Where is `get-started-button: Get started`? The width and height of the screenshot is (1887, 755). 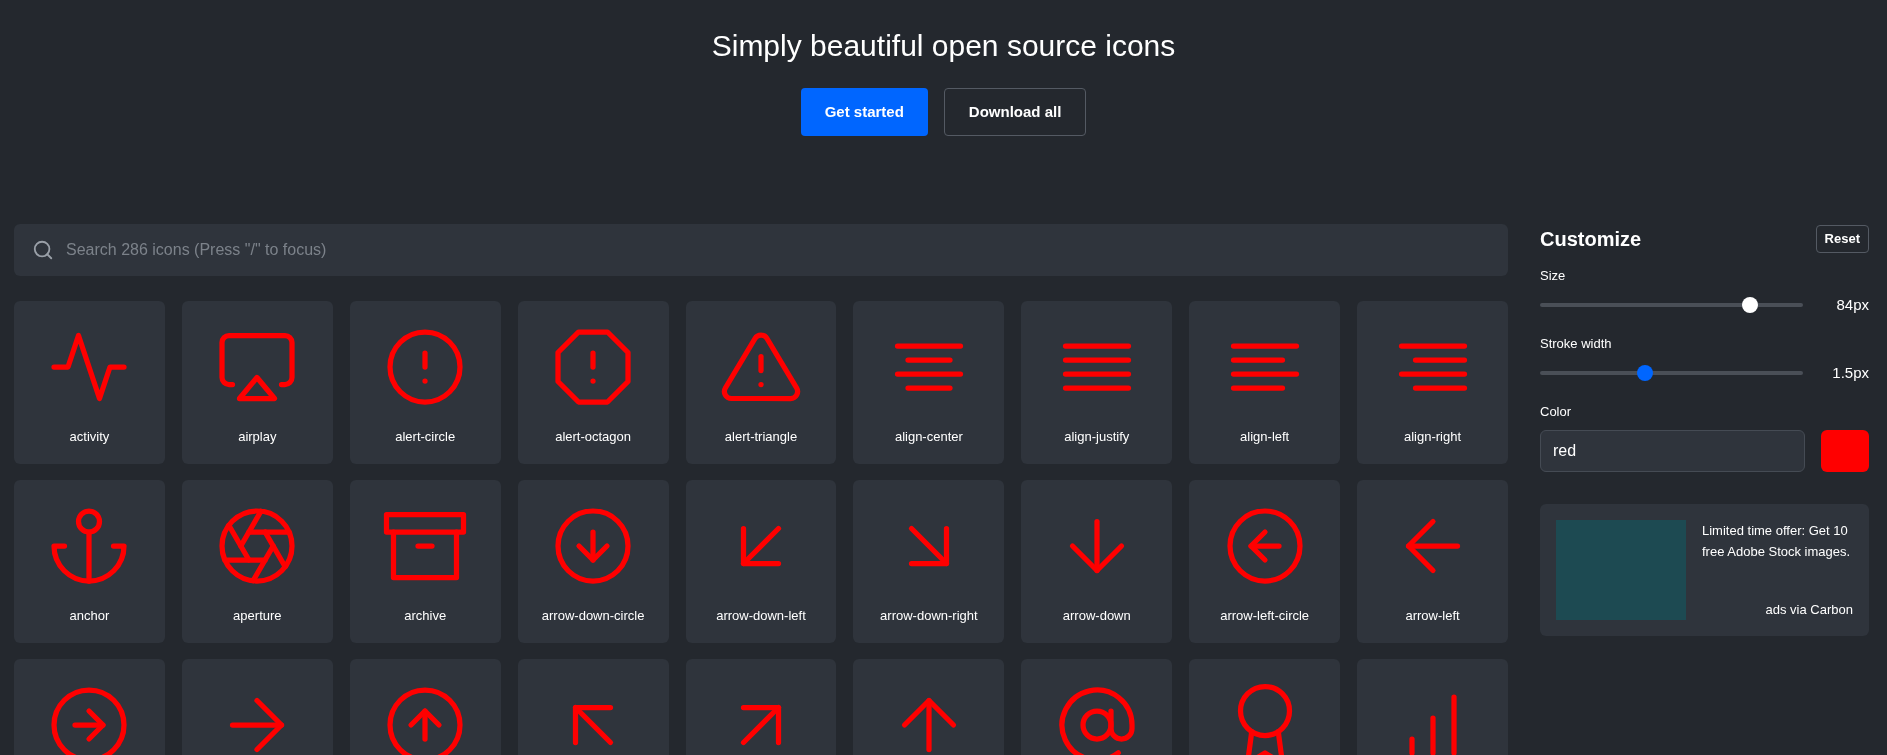 get-started-button: Get started is located at coordinates (864, 112).